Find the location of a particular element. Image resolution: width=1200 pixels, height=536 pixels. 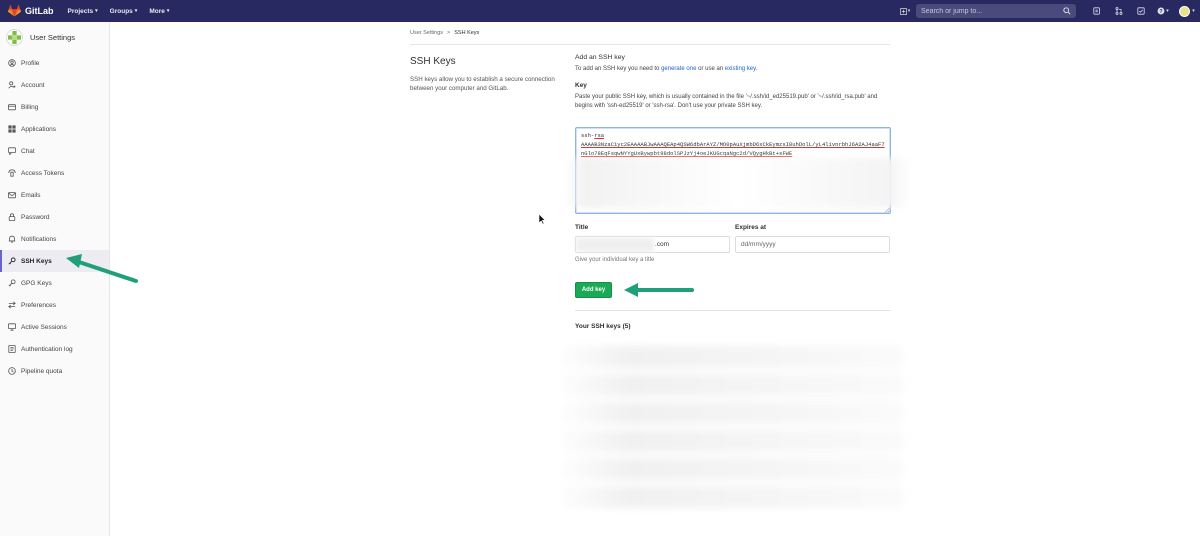

more-menu: More ▾ is located at coordinates (159, 11).